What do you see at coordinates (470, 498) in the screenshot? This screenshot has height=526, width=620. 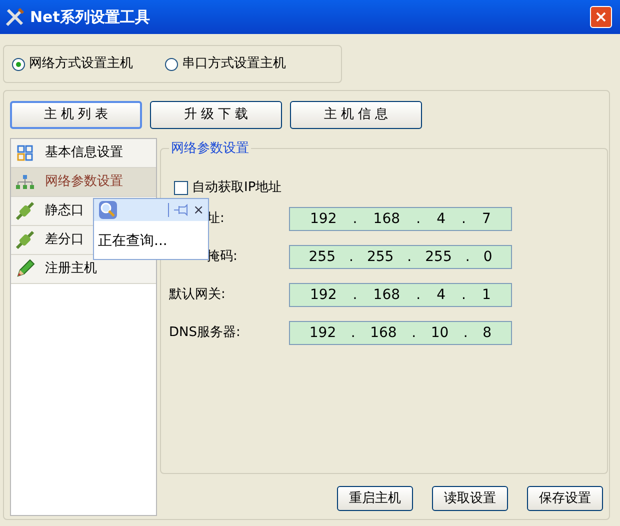 I see `action-button: 读取设置` at bounding box center [470, 498].